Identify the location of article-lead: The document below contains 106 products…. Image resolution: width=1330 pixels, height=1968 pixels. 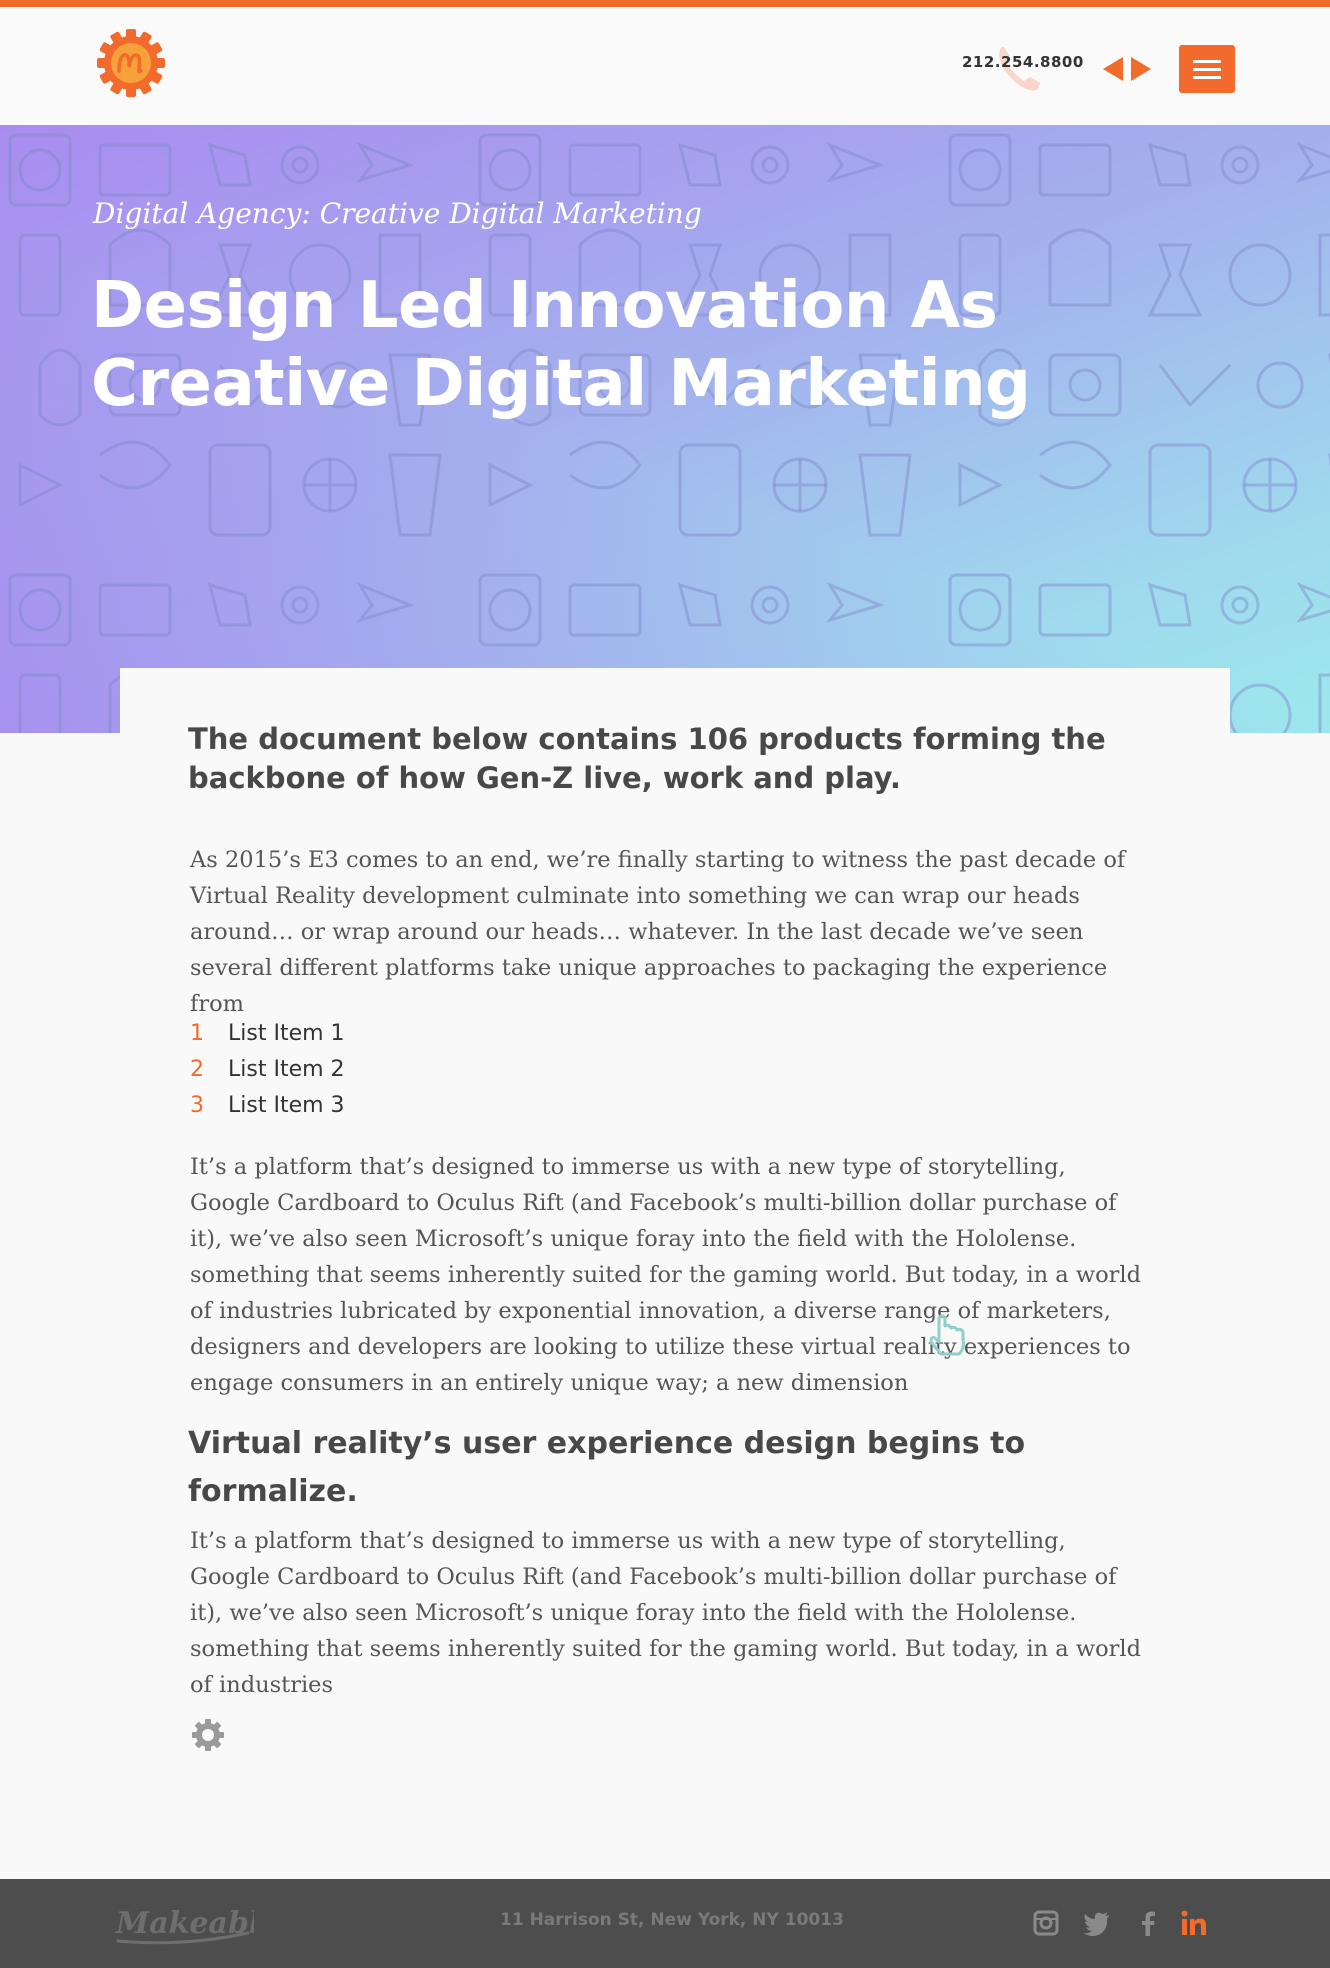
(647, 758).